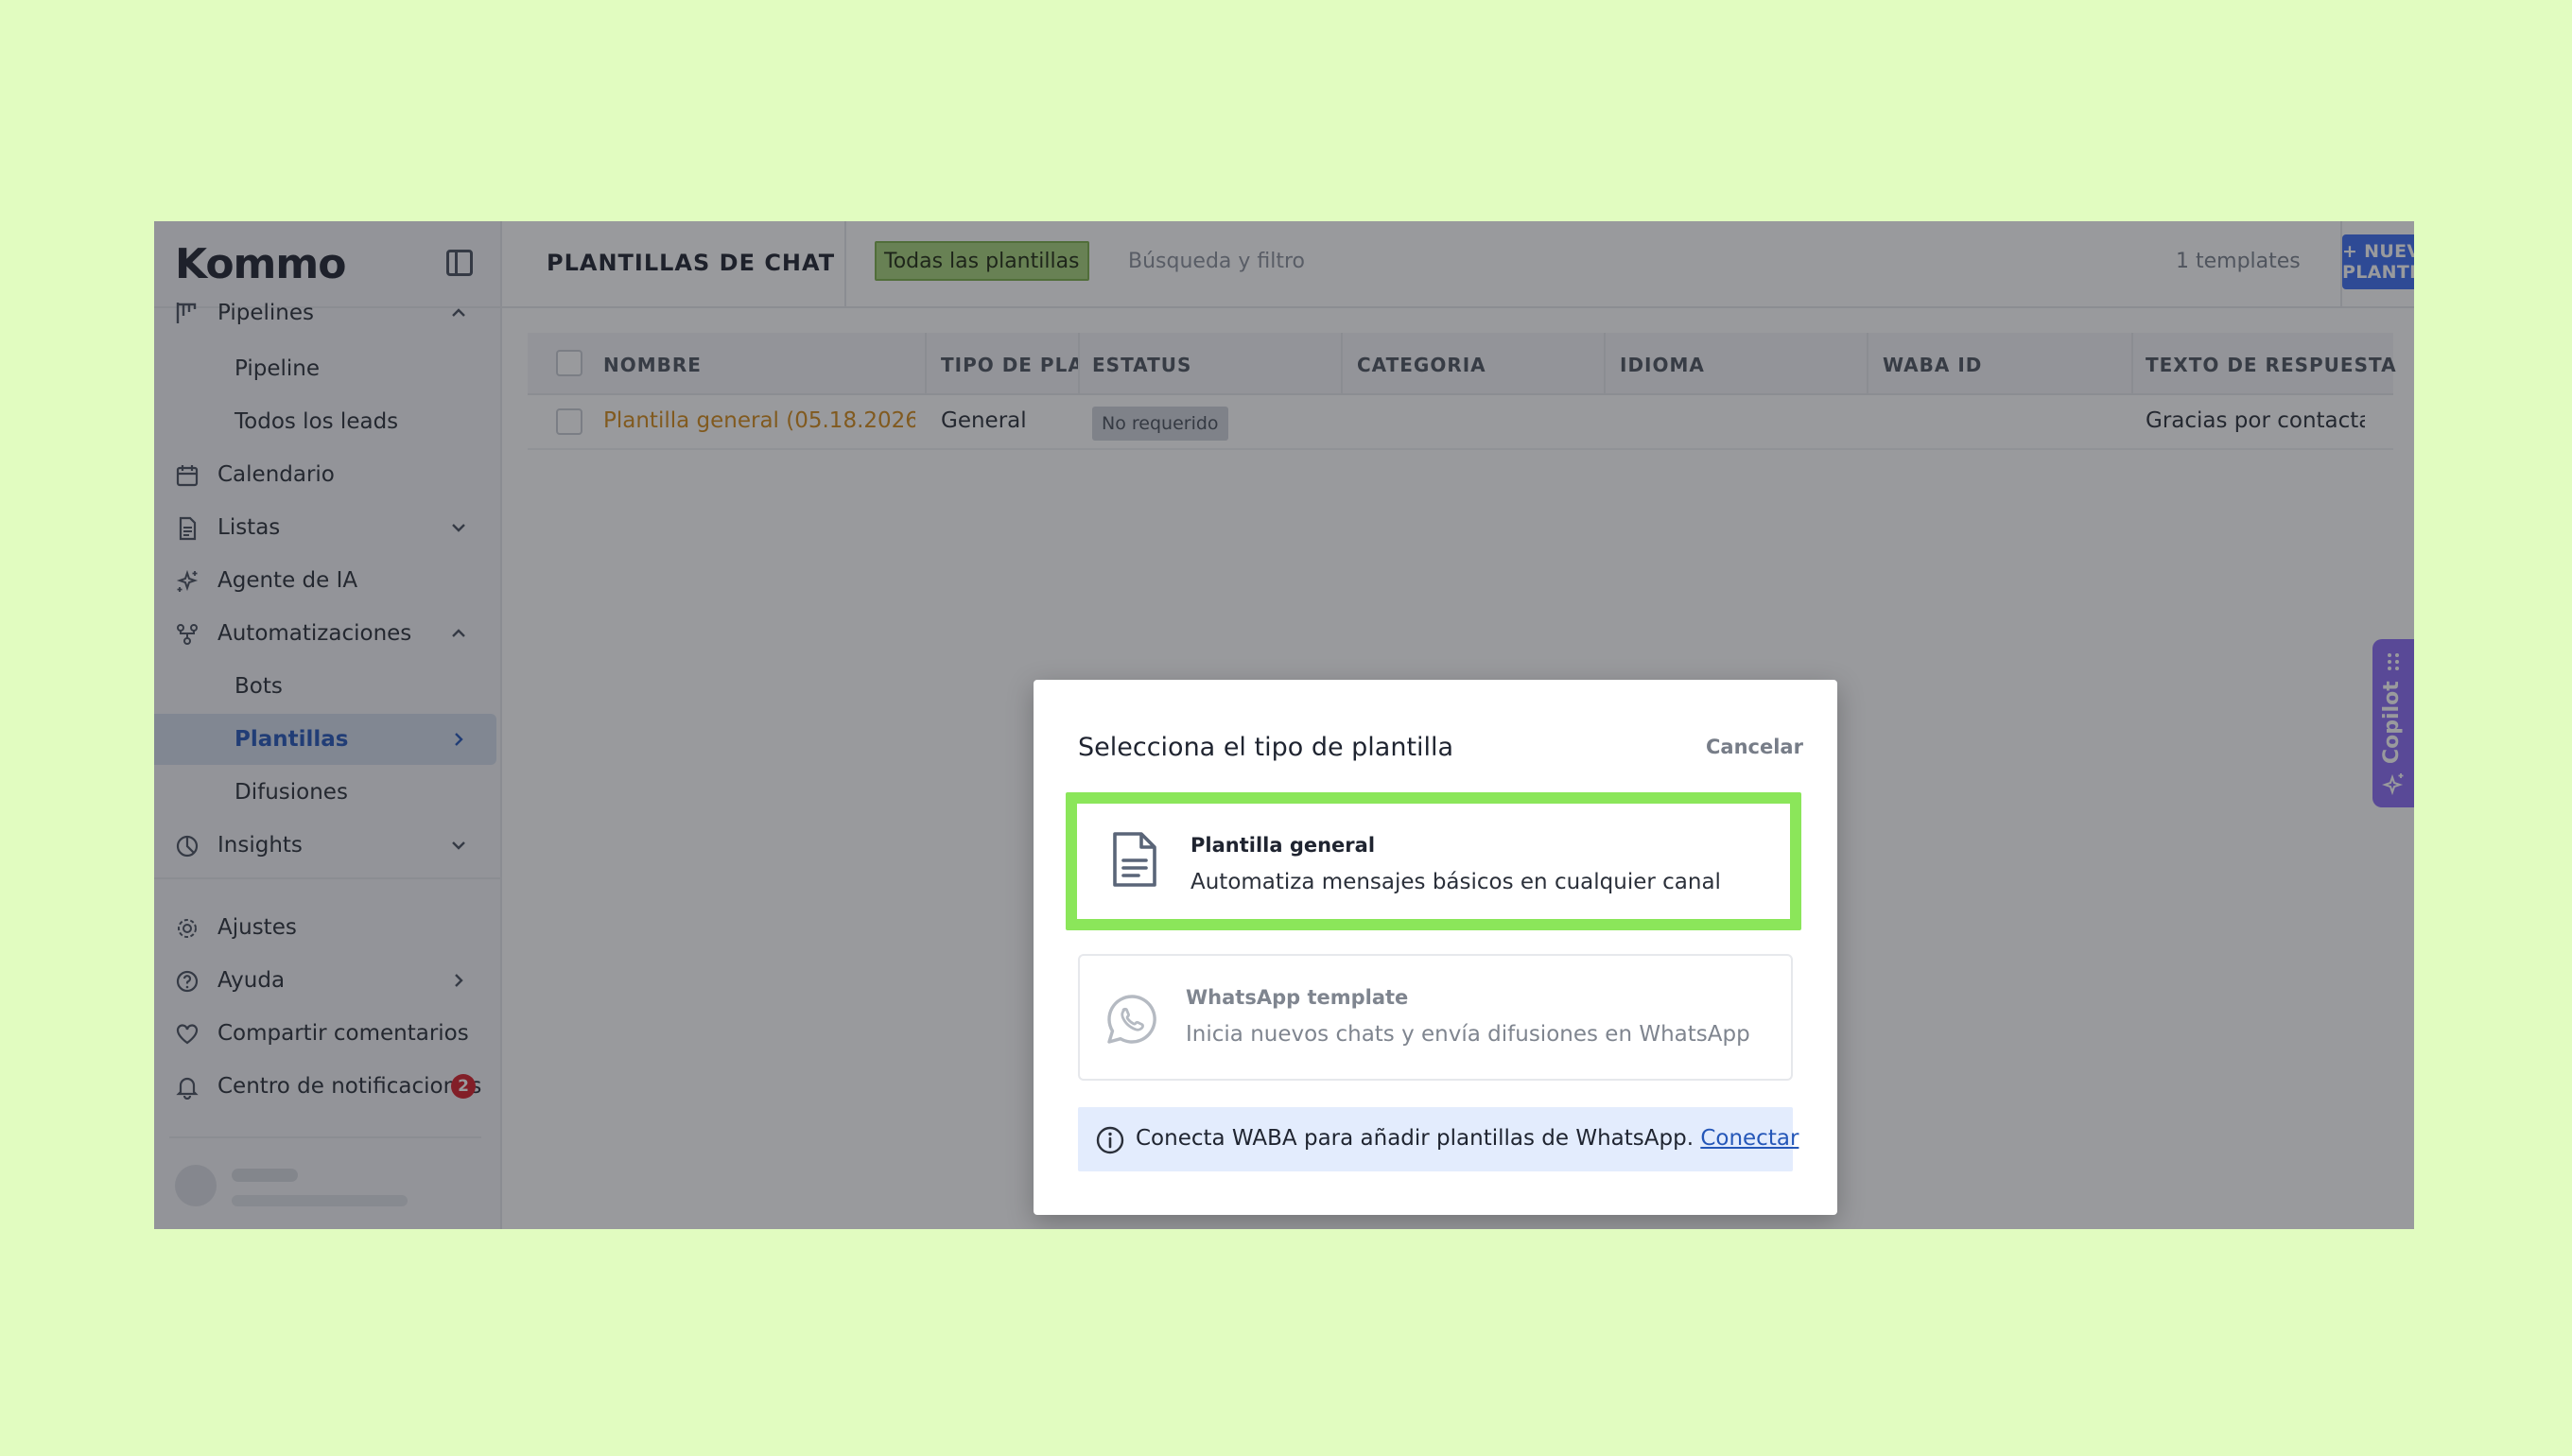 This screenshot has height=1456, width=2572. Describe the element at coordinates (1131, 1019) in the screenshot. I see `whatsapp-icon` at that location.